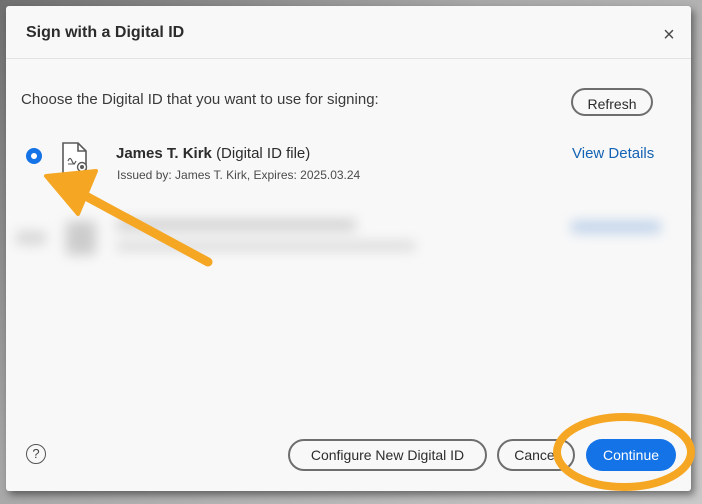 This screenshot has height=504, width=702. I want to click on refresh-button: Refresh, so click(612, 102).